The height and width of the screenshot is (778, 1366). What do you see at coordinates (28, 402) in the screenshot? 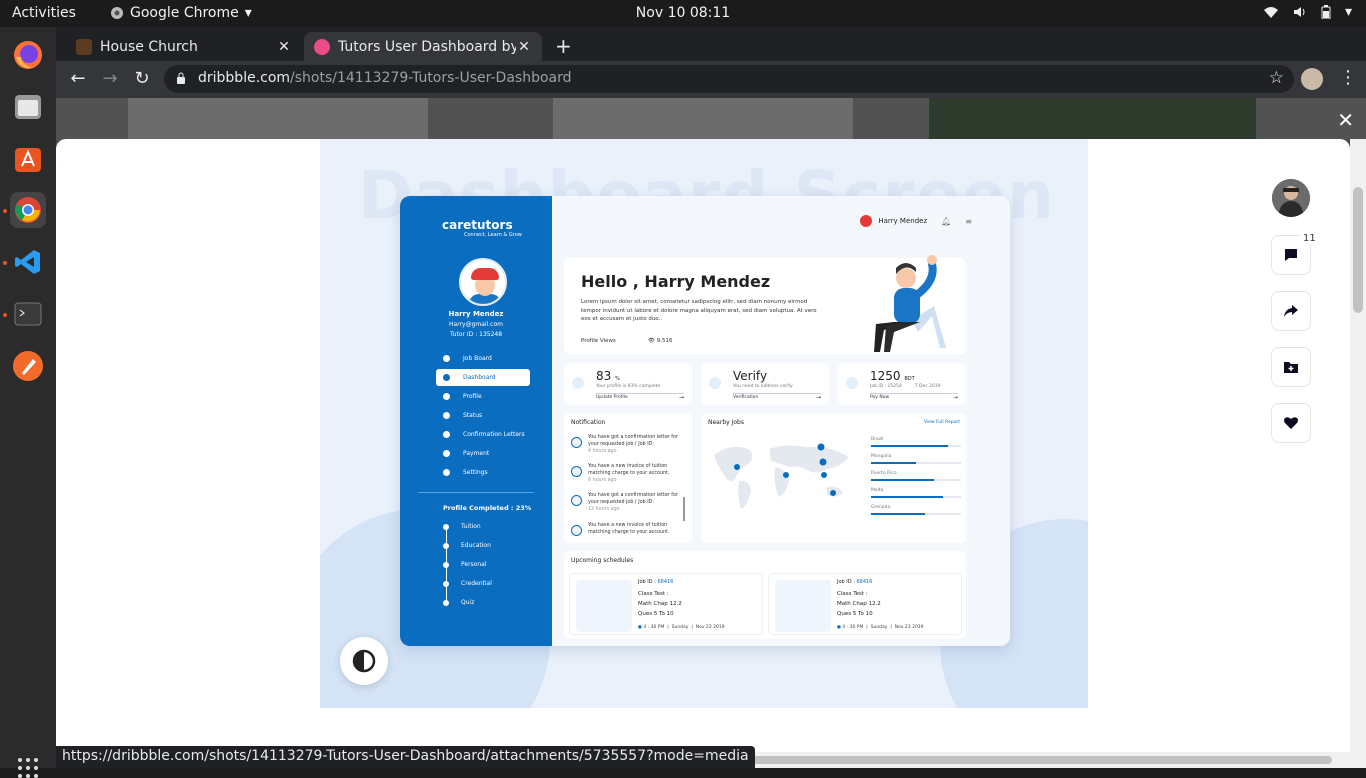
I see `dock` at bounding box center [28, 402].